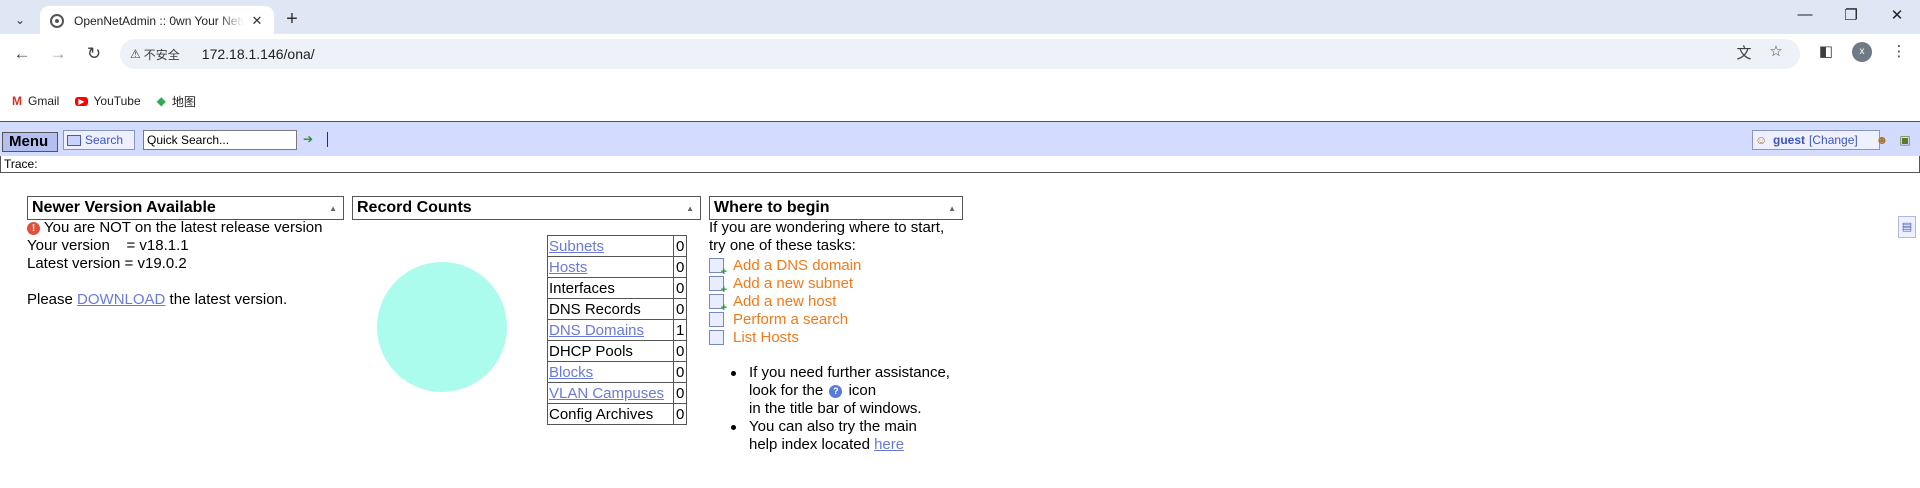 This screenshot has width=1920, height=488. What do you see at coordinates (108, 245) in the screenshot?
I see `your-version: Your version = v18.1.1` at bounding box center [108, 245].